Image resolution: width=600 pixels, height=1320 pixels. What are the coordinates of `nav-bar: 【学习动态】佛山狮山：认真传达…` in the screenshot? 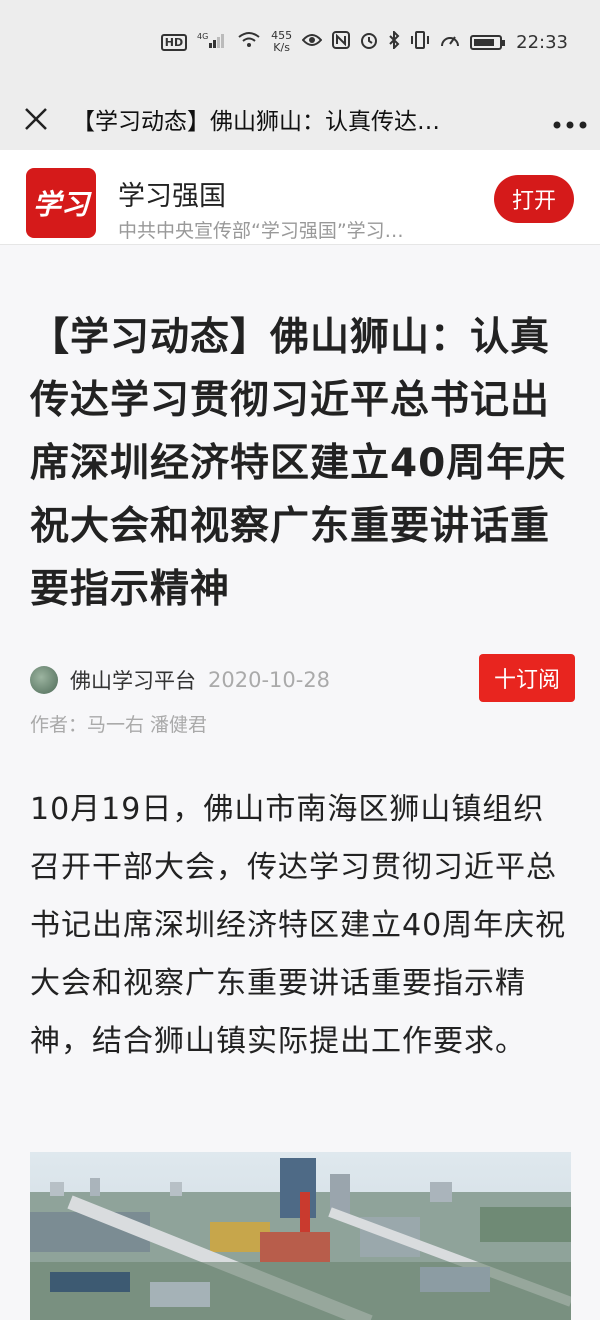 It's located at (300, 119).